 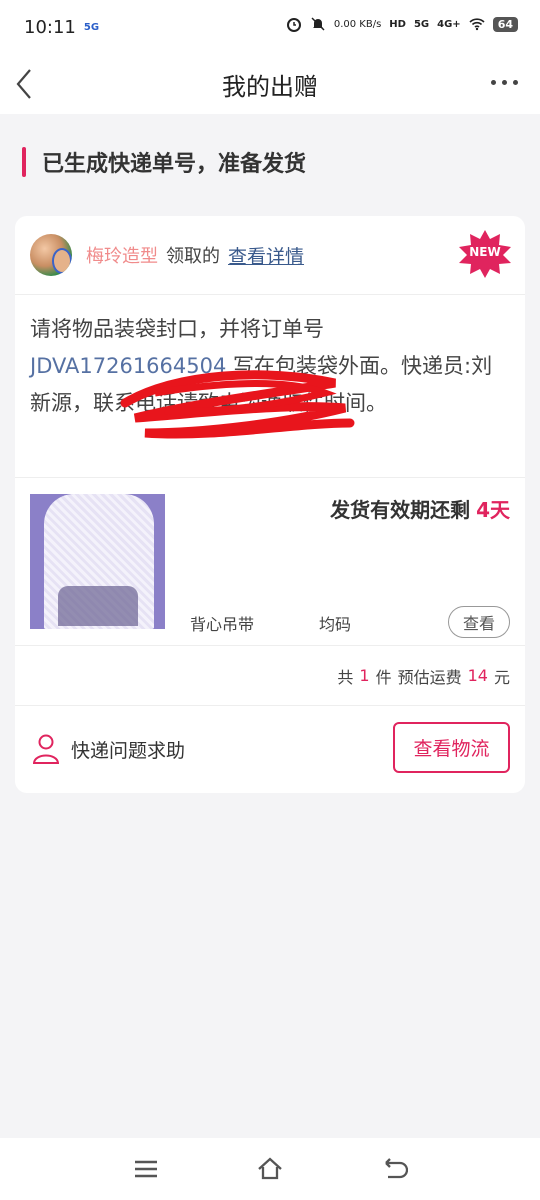 I want to click on wifi-icon, so click(x=477, y=24).